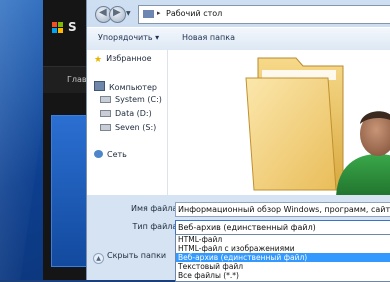 Image resolution: width=390 pixels, height=282 pixels. What do you see at coordinates (137, 255) in the screenshot?
I see `hide-folders-label: Скрыть папки` at bounding box center [137, 255].